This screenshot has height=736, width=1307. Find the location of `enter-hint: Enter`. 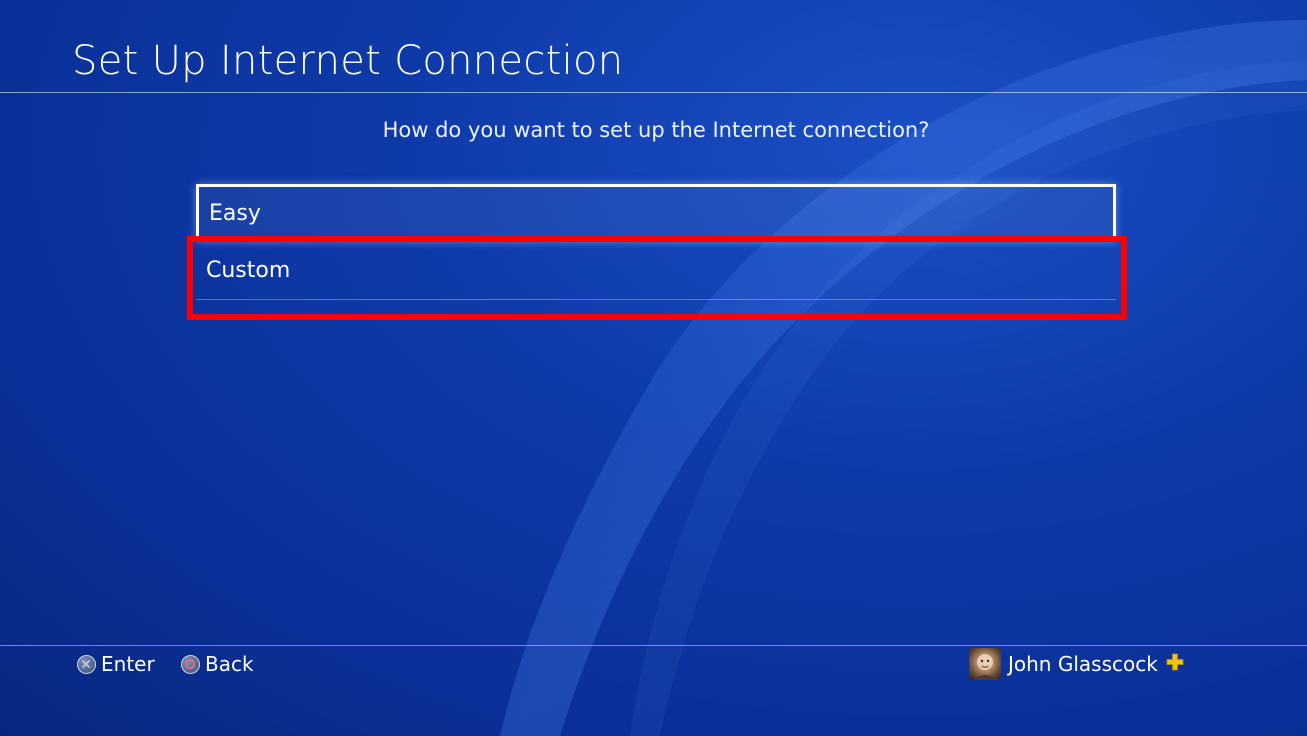

enter-hint: Enter is located at coordinates (116, 664).